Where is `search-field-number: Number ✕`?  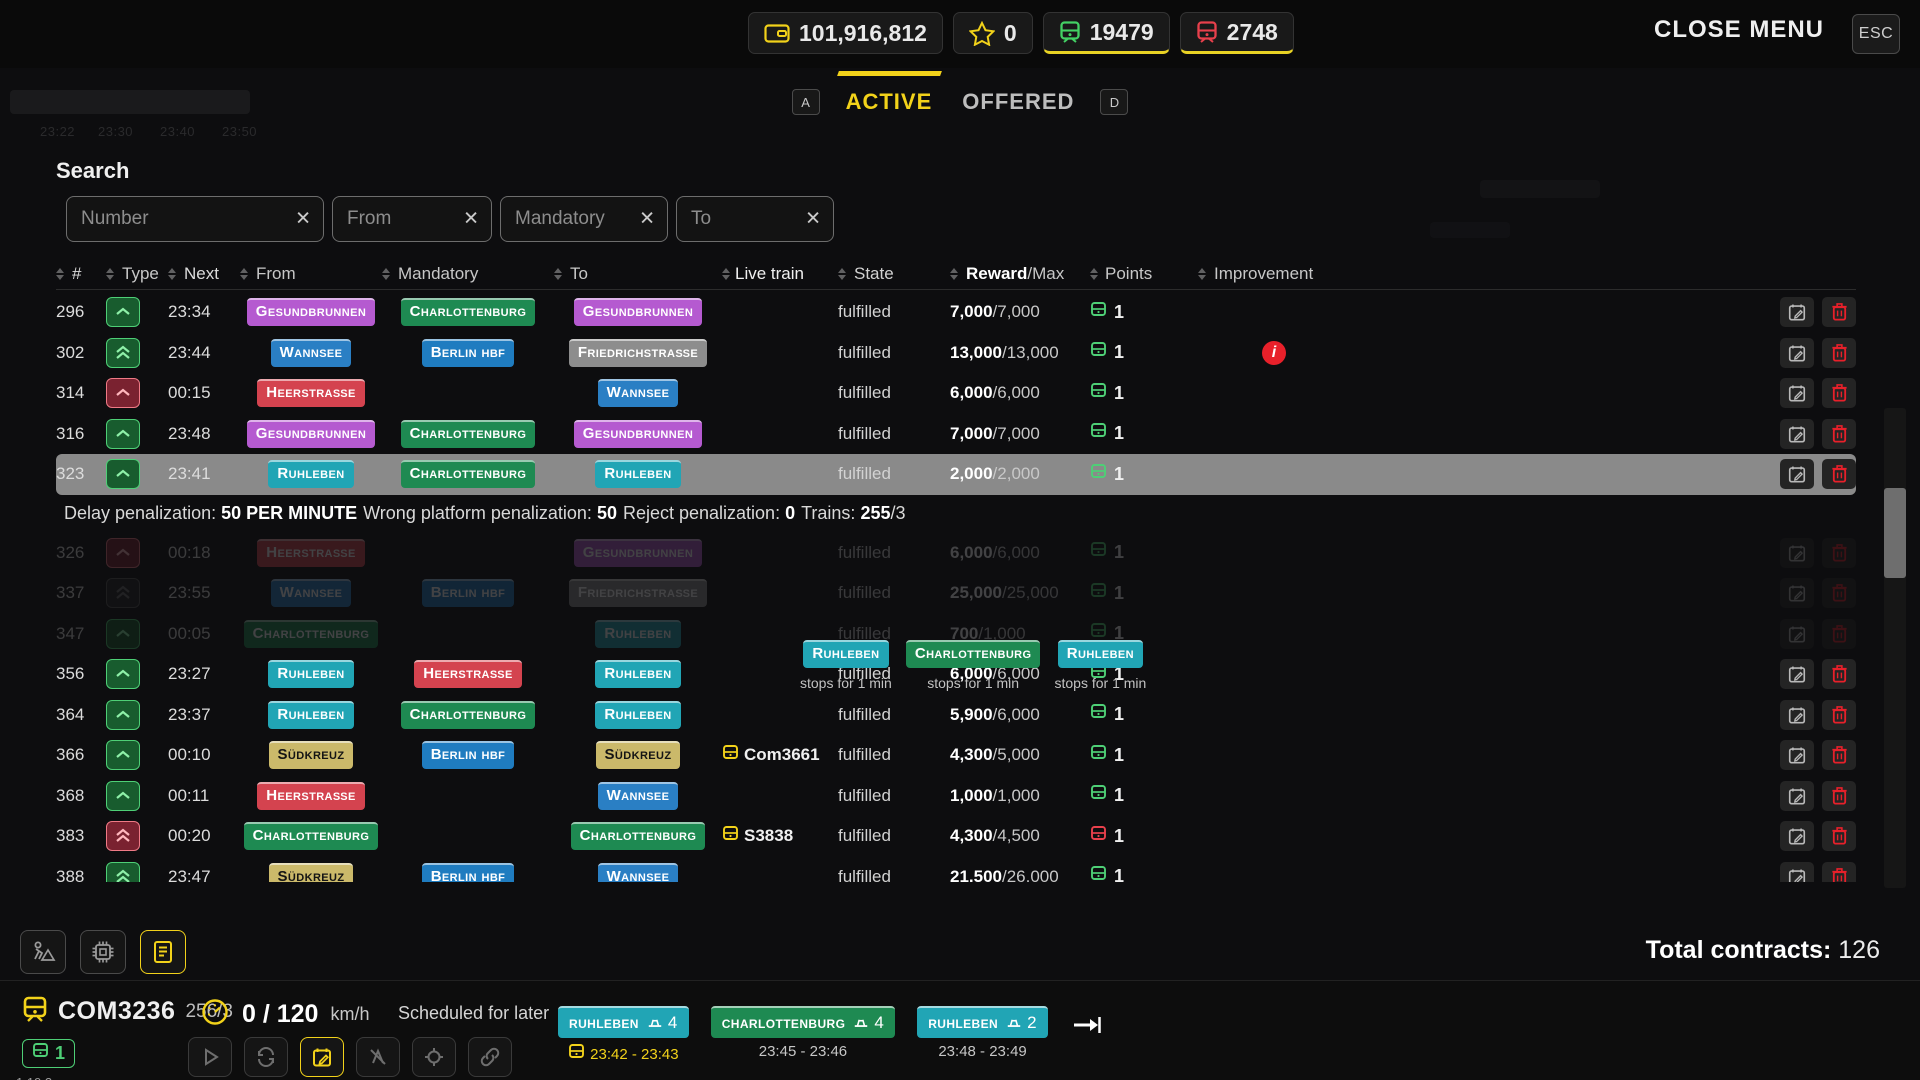 search-field-number: Number ✕ is located at coordinates (195, 219).